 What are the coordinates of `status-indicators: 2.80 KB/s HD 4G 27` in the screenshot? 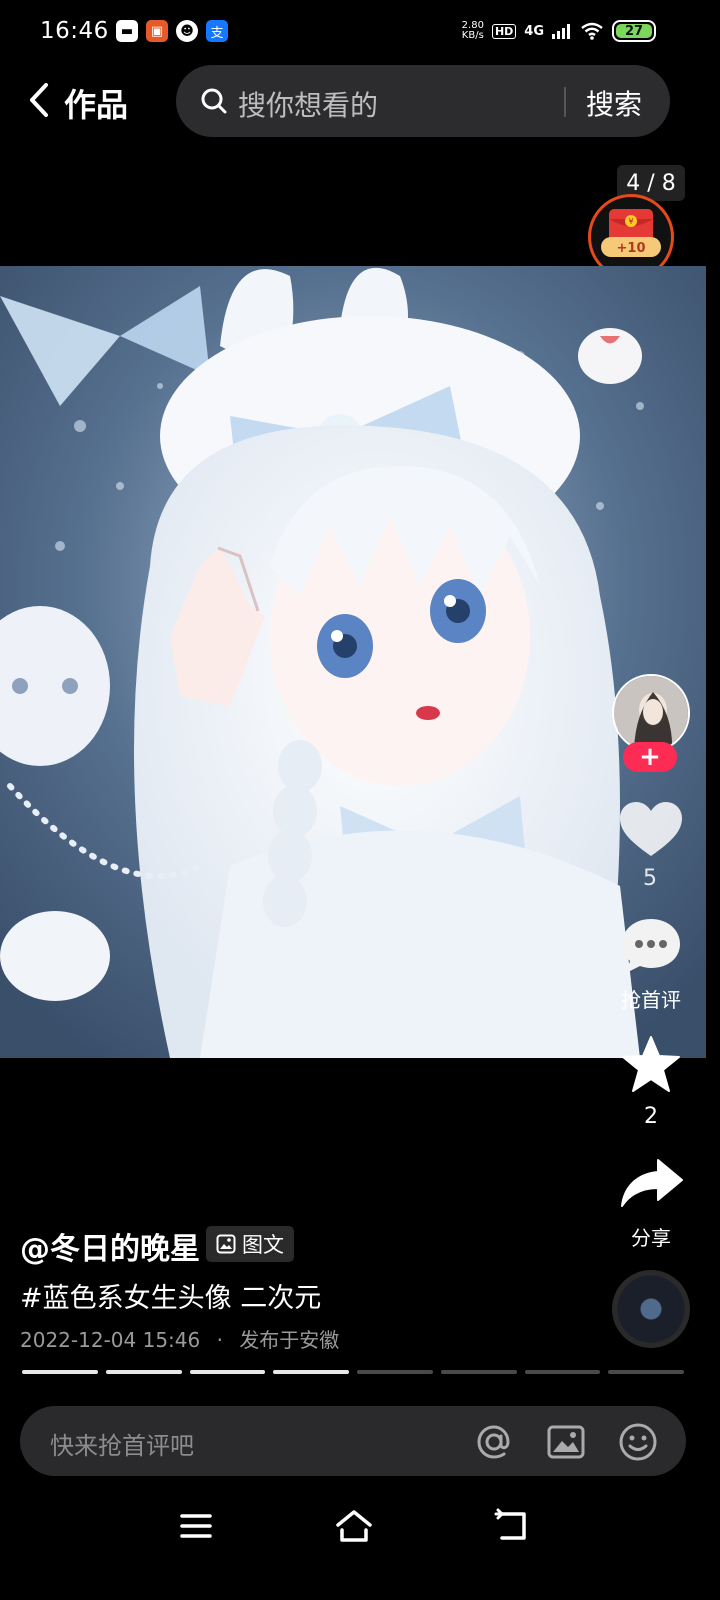 It's located at (559, 31).